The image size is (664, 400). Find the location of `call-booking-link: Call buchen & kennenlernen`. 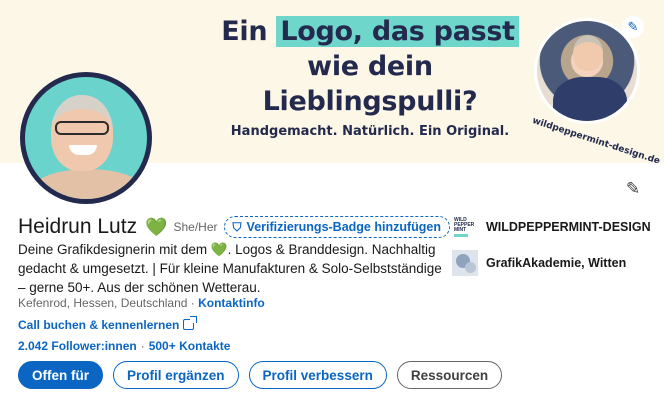

call-booking-link: Call buchen & kennenlernen is located at coordinates (108, 324).